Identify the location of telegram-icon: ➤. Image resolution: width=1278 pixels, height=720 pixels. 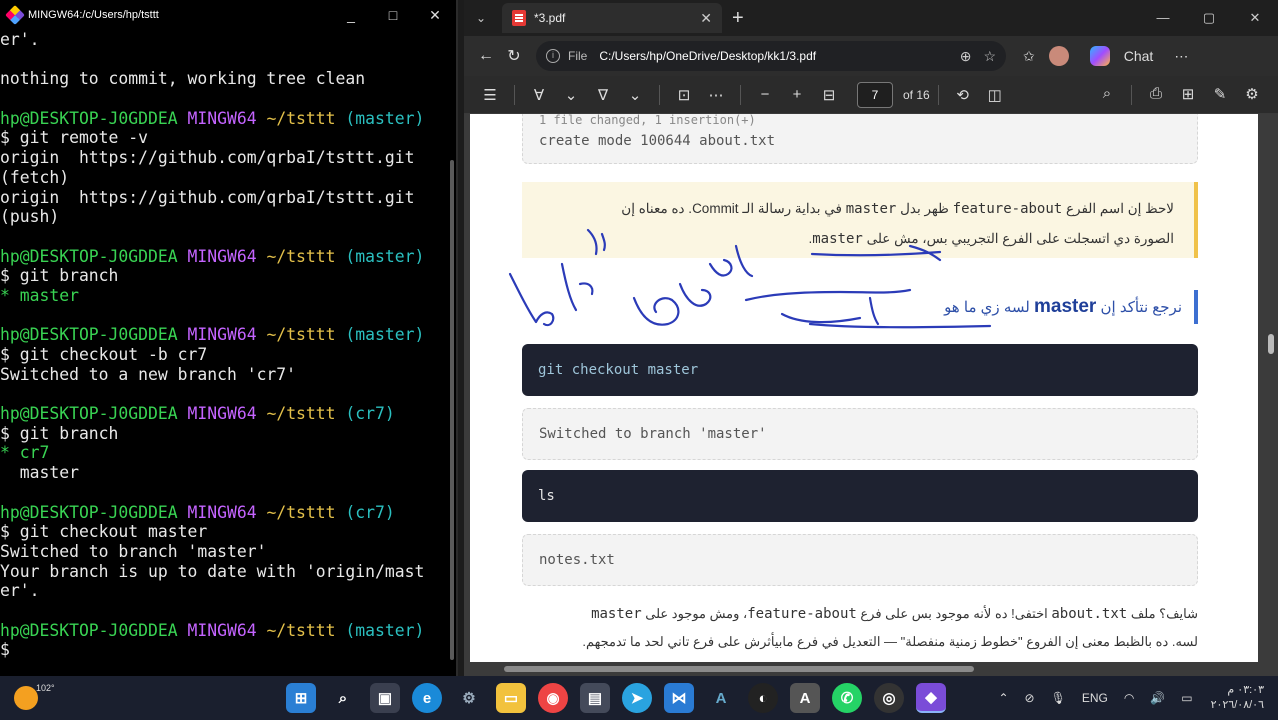
(637, 698).